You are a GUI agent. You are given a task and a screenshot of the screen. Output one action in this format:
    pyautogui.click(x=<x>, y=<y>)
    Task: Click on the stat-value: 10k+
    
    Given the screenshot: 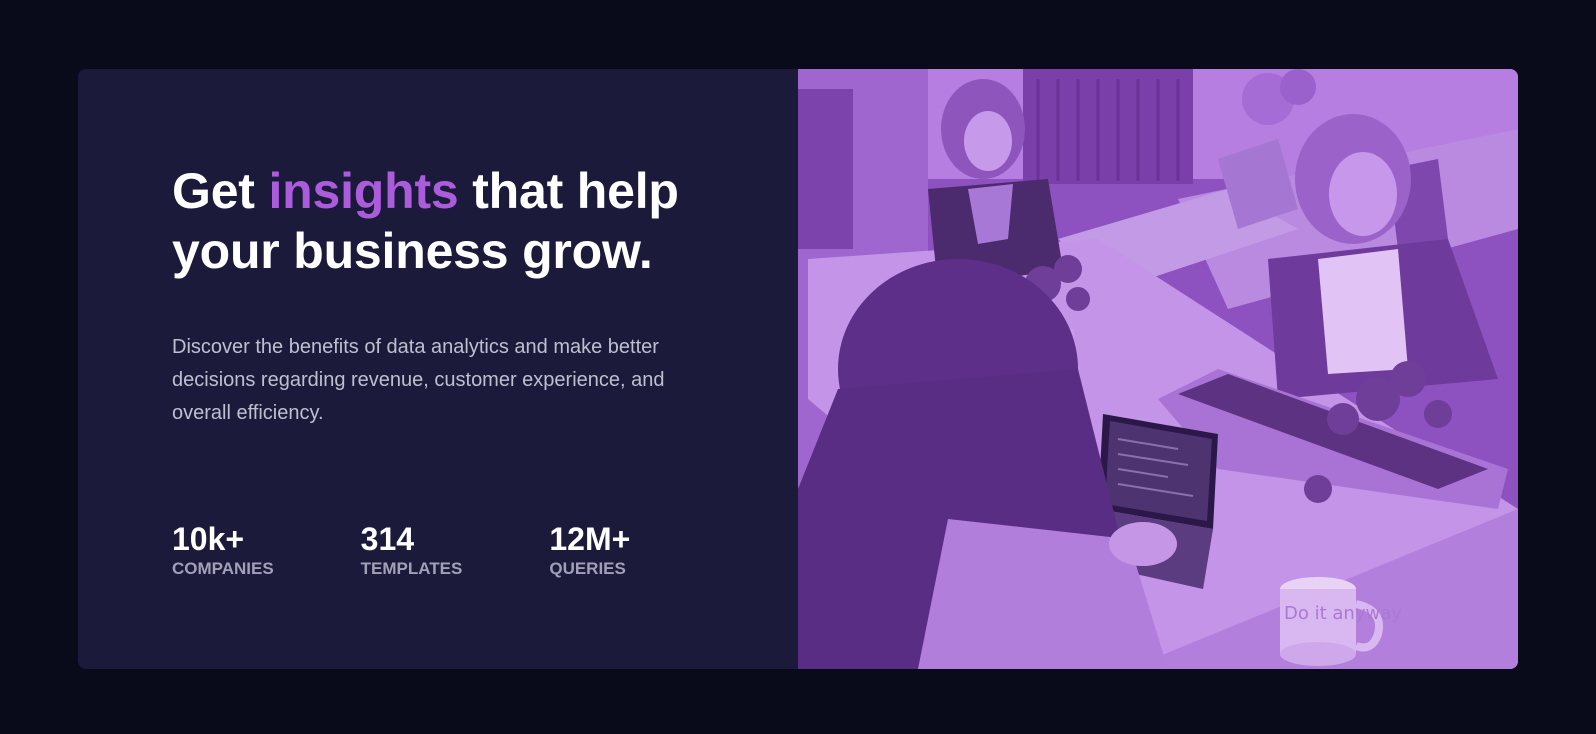 What is the action you would take?
    pyautogui.click(x=208, y=539)
    